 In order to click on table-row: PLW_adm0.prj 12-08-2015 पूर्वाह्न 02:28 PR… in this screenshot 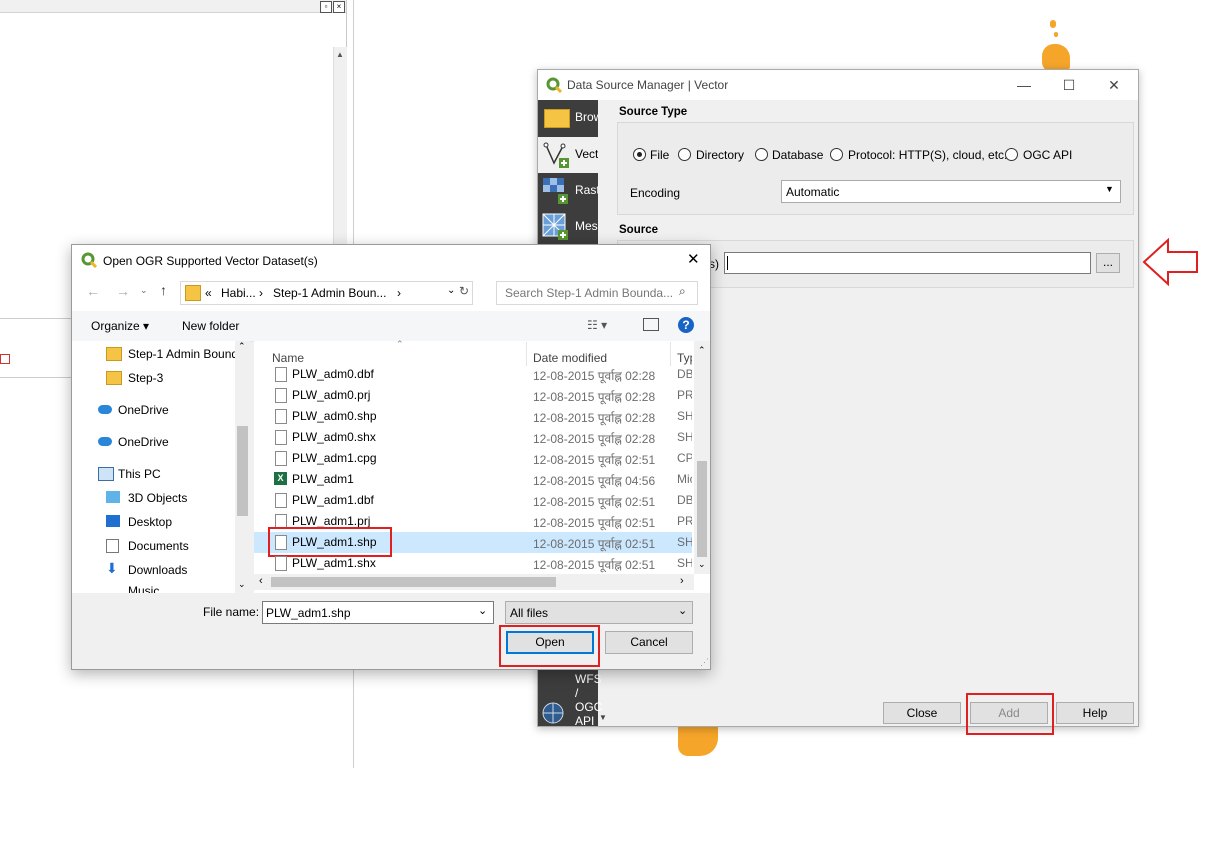, I will do `click(473, 395)`.